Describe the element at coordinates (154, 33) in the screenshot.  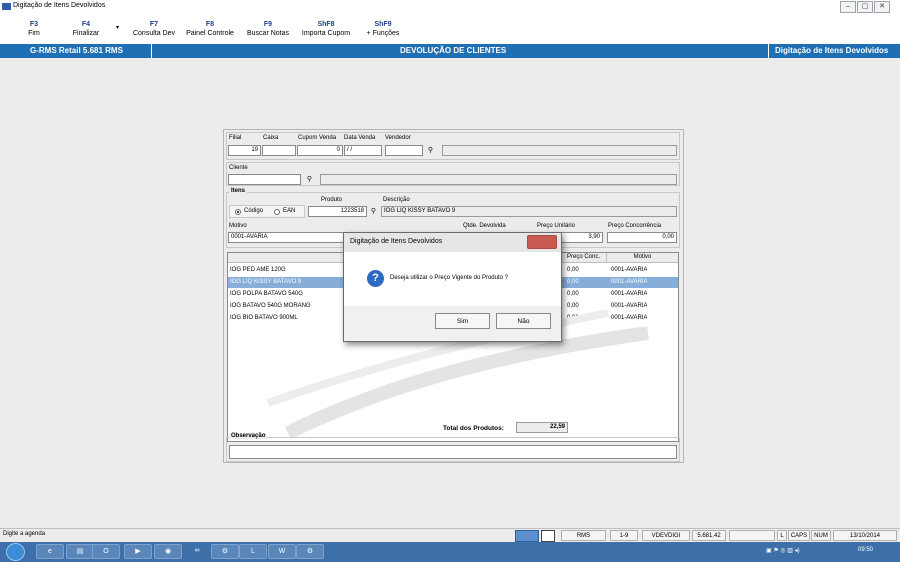
I see `button-label: Consulta Dev` at that location.